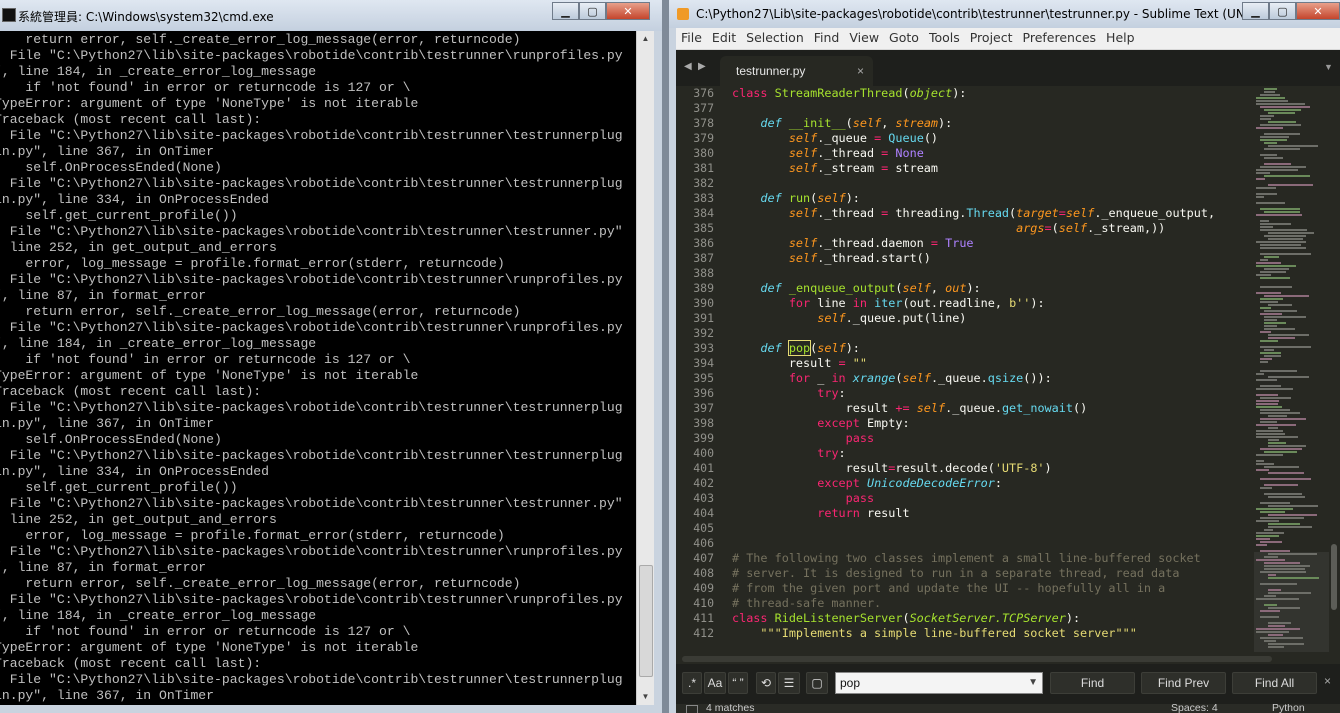 The image size is (1340, 713). What do you see at coordinates (850, 683) in the screenshot?
I see `find-query: pop` at bounding box center [850, 683].